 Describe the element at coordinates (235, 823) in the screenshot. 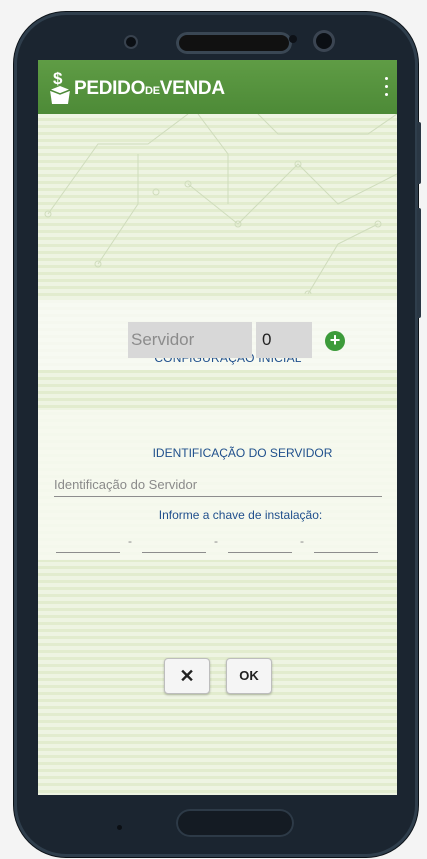

I see `fingerprint-sensor` at that location.